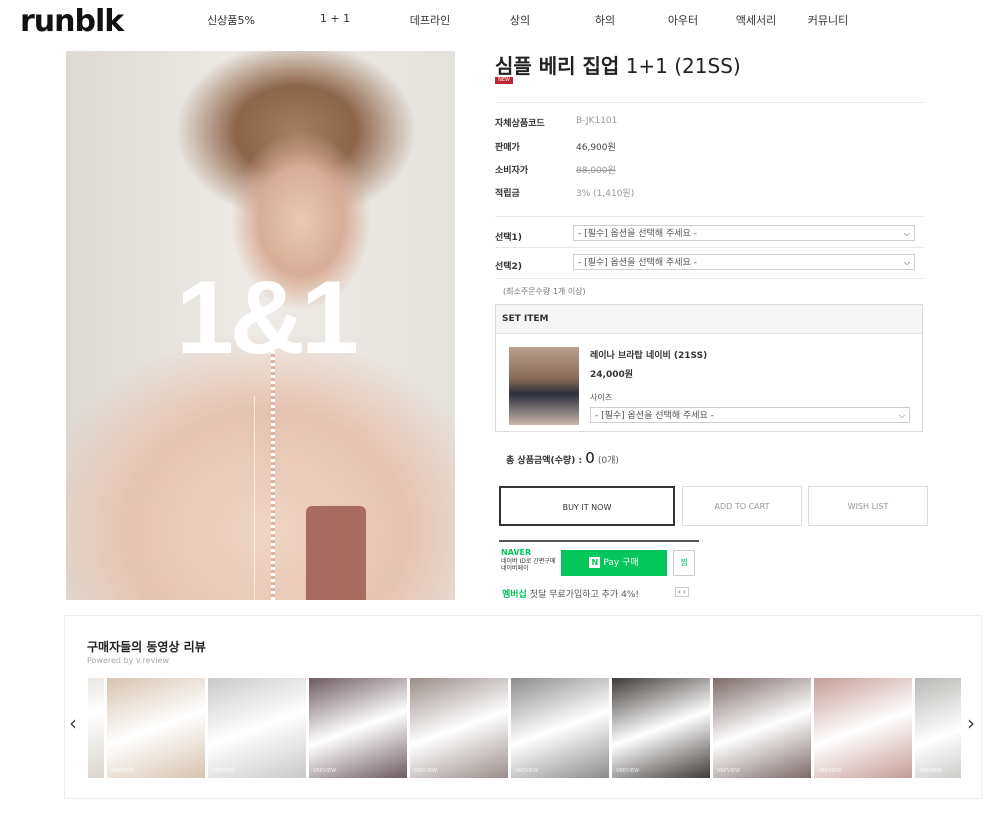 This screenshot has height=815, width=1000. Describe the element at coordinates (608, 461) in the screenshot. I see `total-count: (0개)` at that location.